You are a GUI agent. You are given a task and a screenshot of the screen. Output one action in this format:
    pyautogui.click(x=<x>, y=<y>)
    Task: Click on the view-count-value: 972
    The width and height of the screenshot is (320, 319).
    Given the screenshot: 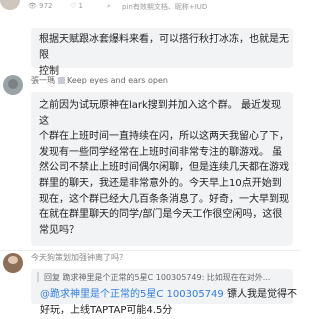 What is the action you would take?
    pyautogui.click(x=46, y=6)
    